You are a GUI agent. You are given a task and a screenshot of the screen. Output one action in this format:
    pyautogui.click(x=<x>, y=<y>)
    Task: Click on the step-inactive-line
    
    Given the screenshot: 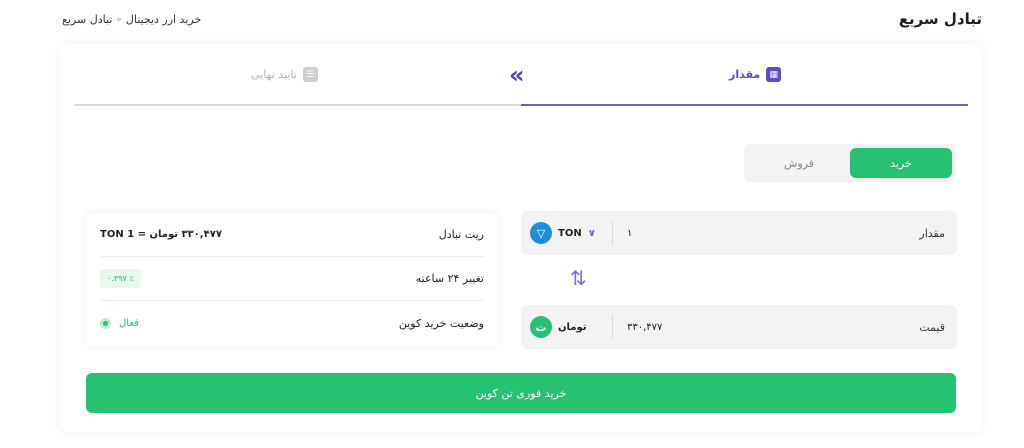 What is the action you would take?
    pyautogui.click(x=297, y=105)
    